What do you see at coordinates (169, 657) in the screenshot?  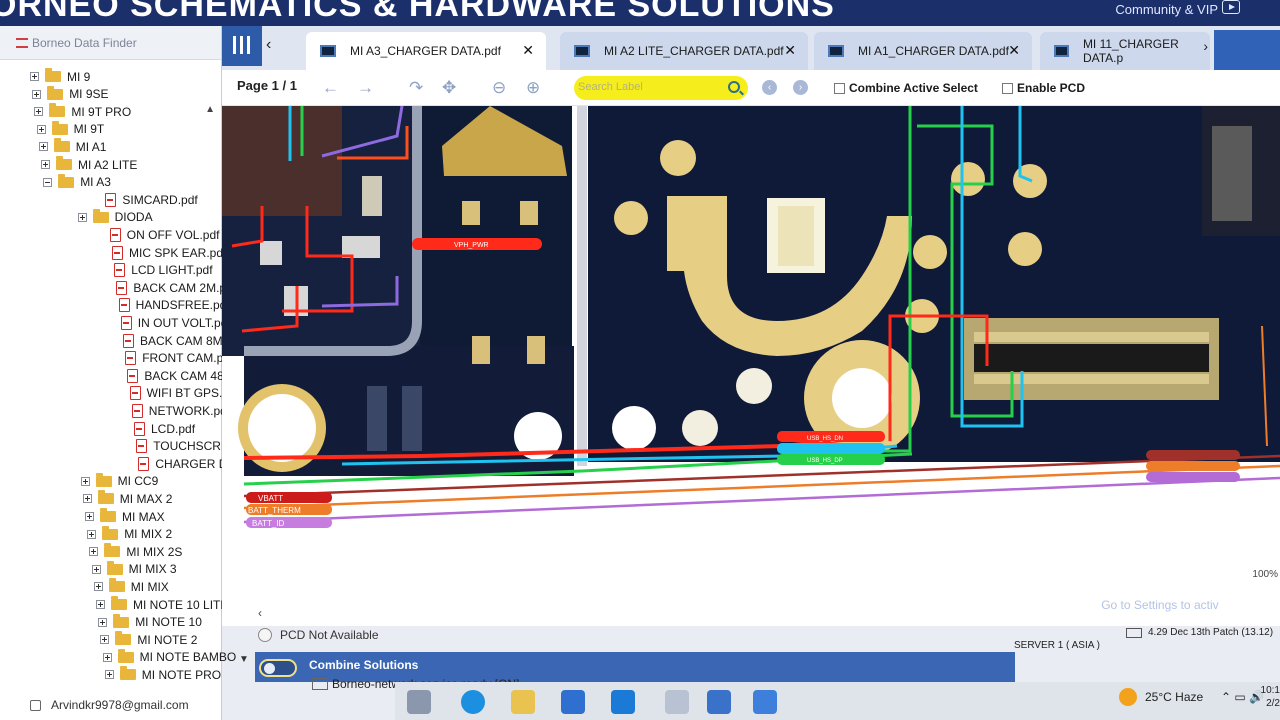 I see `tree-folder-item: MI NOTE BAMBO` at bounding box center [169, 657].